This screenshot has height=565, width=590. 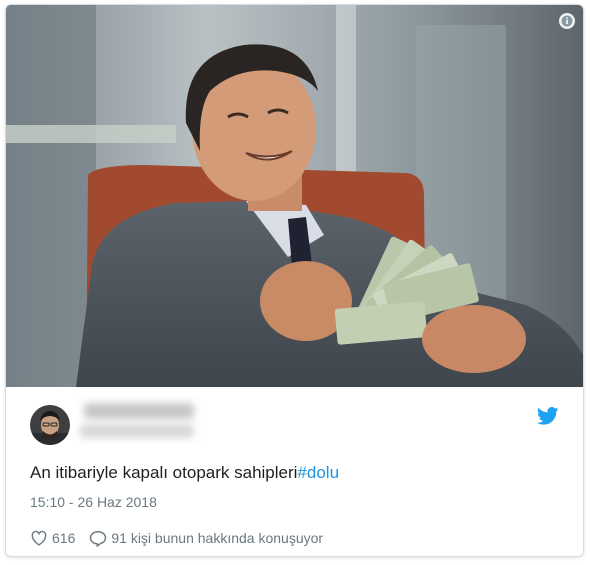 What do you see at coordinates (164, 472) in the screenshot?
I see `tweet-body: An itibariyle kapalı otopark sahipleri` at bounding box center [164, 472].